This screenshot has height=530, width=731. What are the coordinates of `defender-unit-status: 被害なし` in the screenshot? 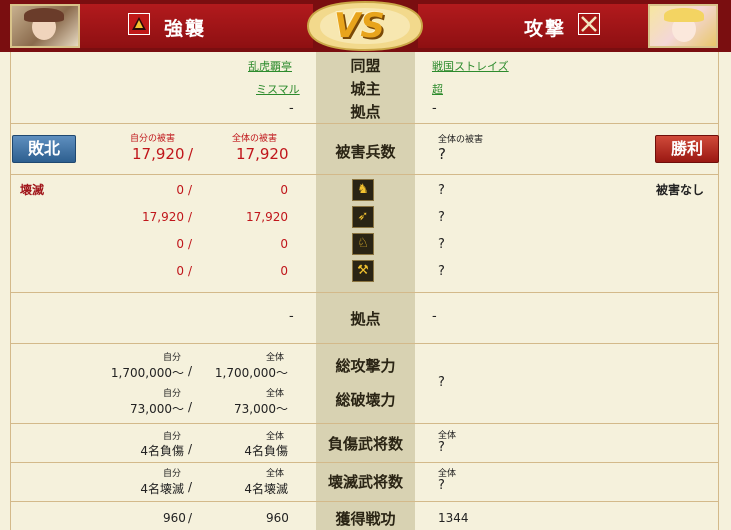 It's located at (680, 190).